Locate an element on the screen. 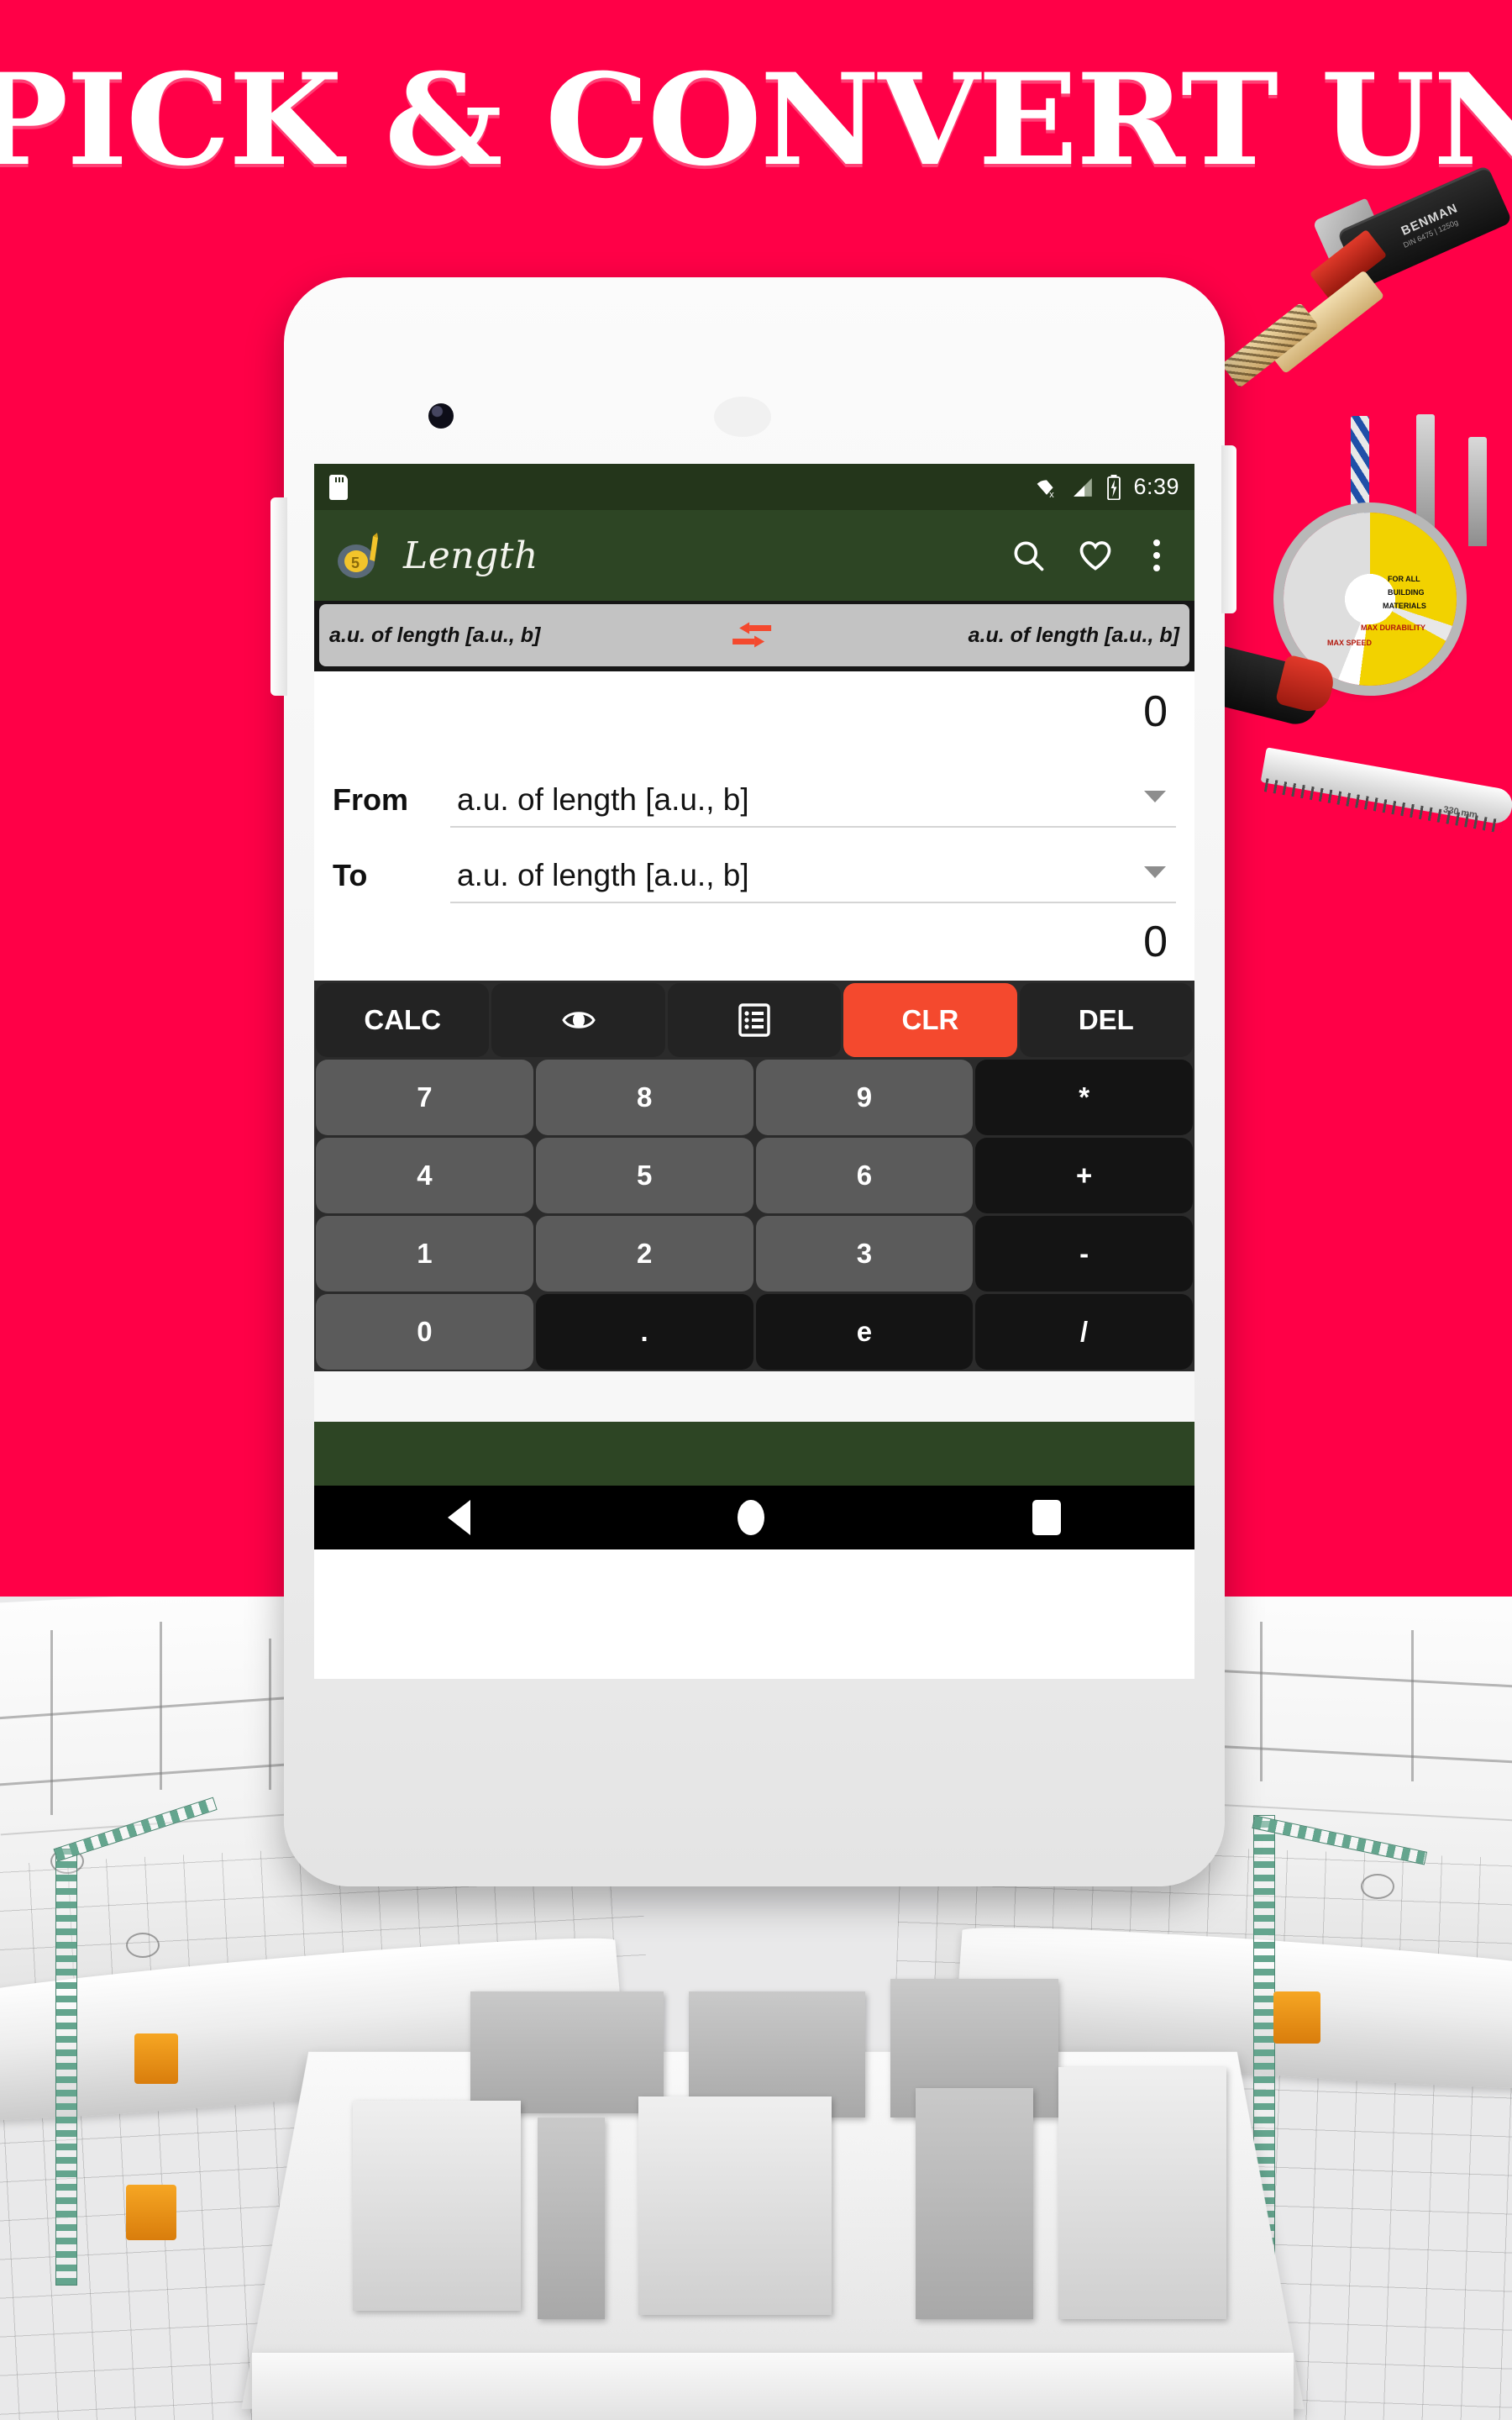  swap-arrows-icon is located at coordinates (751, 635).